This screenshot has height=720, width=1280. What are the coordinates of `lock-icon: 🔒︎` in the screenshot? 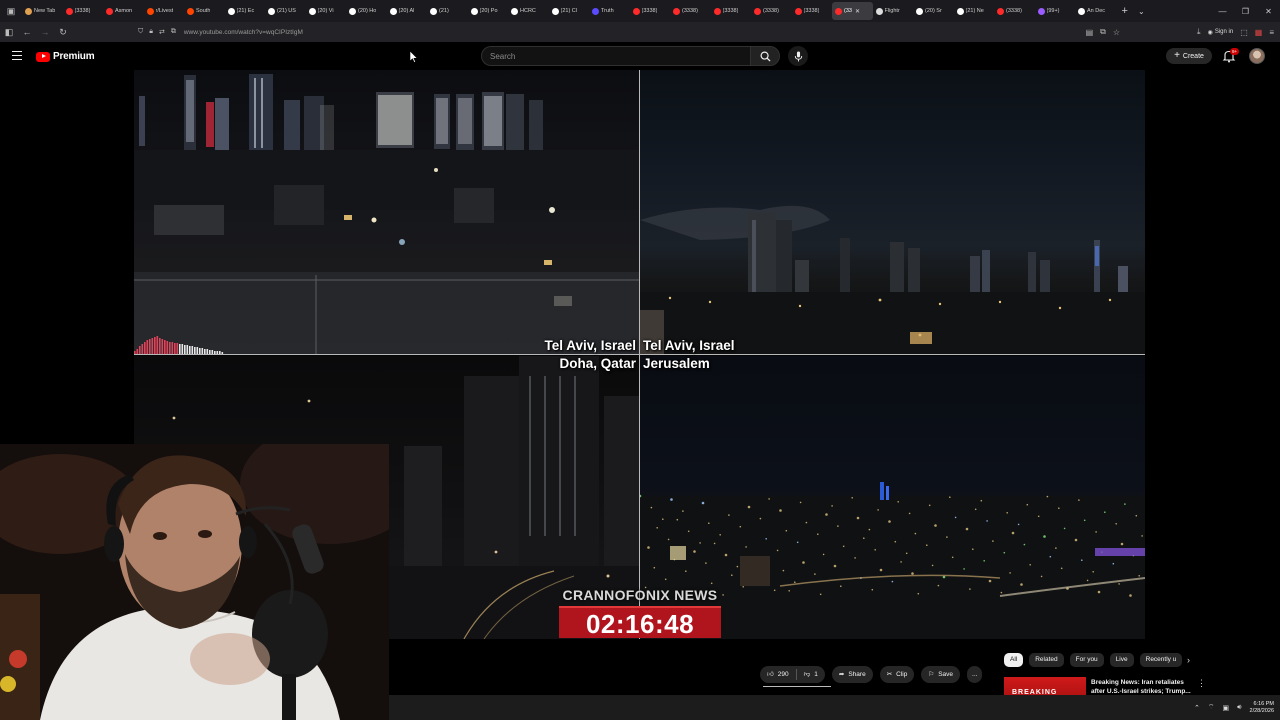 It's located at (151, 32).